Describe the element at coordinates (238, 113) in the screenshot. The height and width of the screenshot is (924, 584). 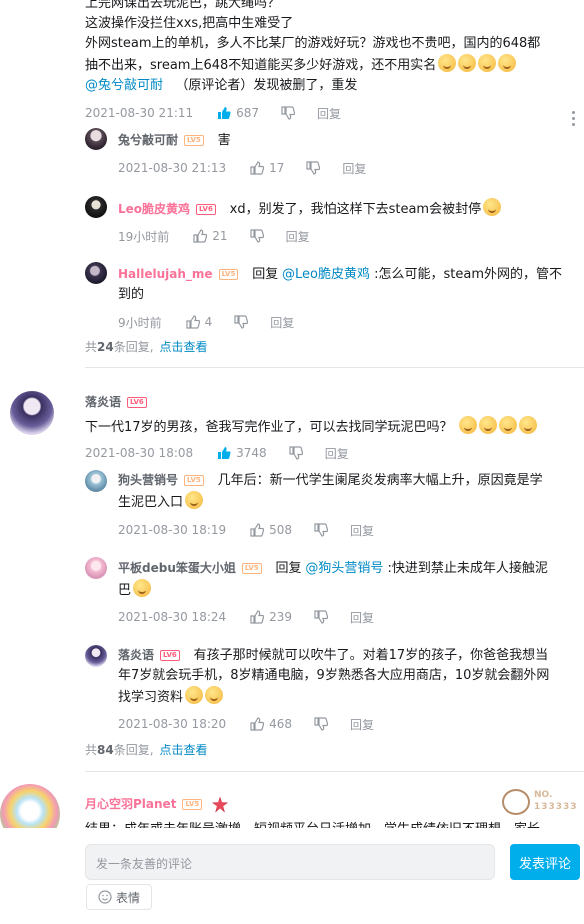
I see `like-button: 687` at that location.